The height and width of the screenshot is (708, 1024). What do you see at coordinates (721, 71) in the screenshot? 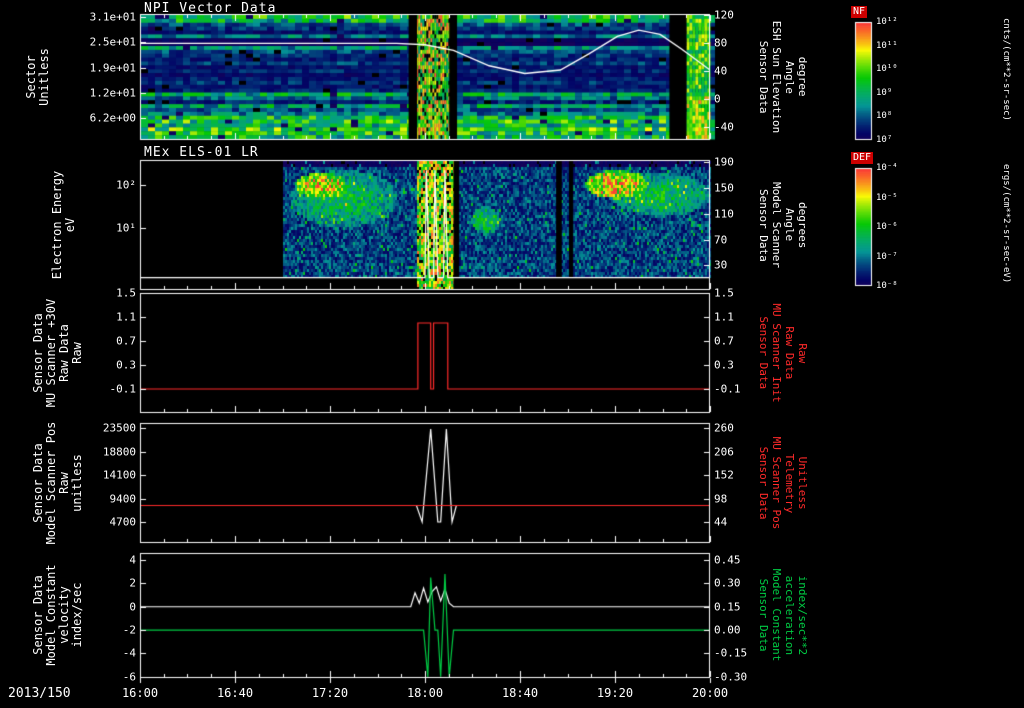
I see `npi-right-tick-2: 40` at bounding box center [721, 71].